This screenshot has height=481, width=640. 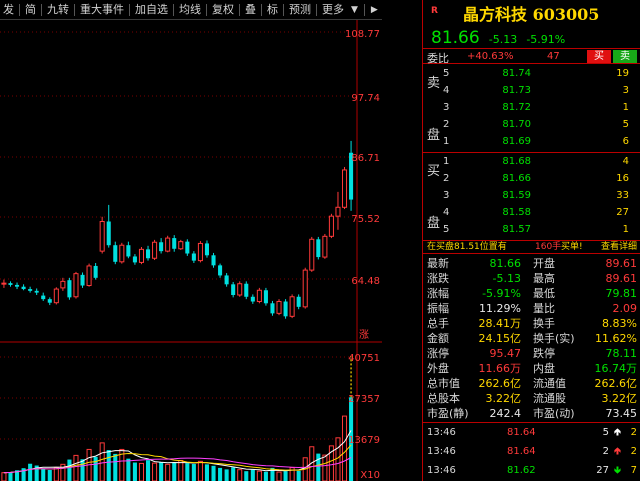 I want to click on tb-more: 更多, so click(x=333, y=10).